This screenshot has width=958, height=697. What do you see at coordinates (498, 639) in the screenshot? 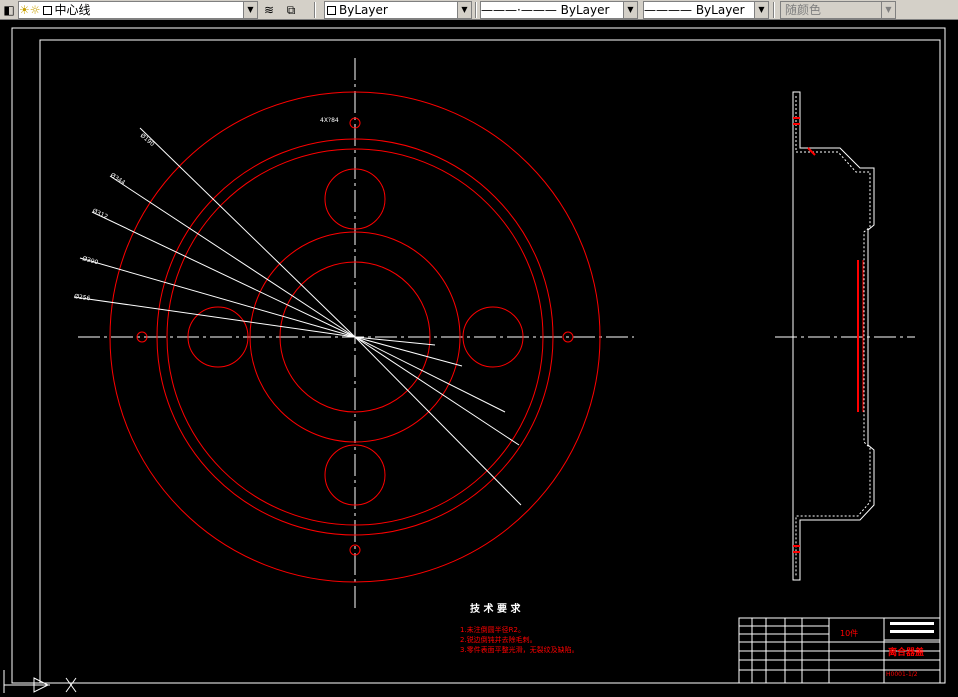
I see `note-2: 2.锐边倒钝并去除毛刺。` at bounding box center [498, 639].